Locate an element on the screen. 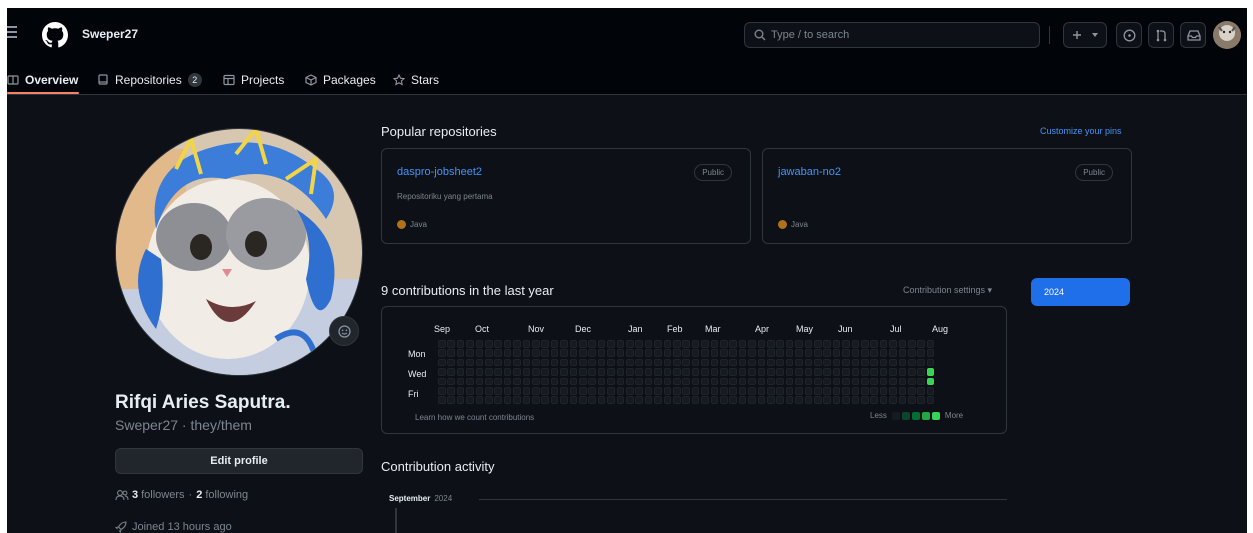 This screenshot has width=1253, height=533. edit-profile-button: Edit profile is located at coordinates (239, 461).